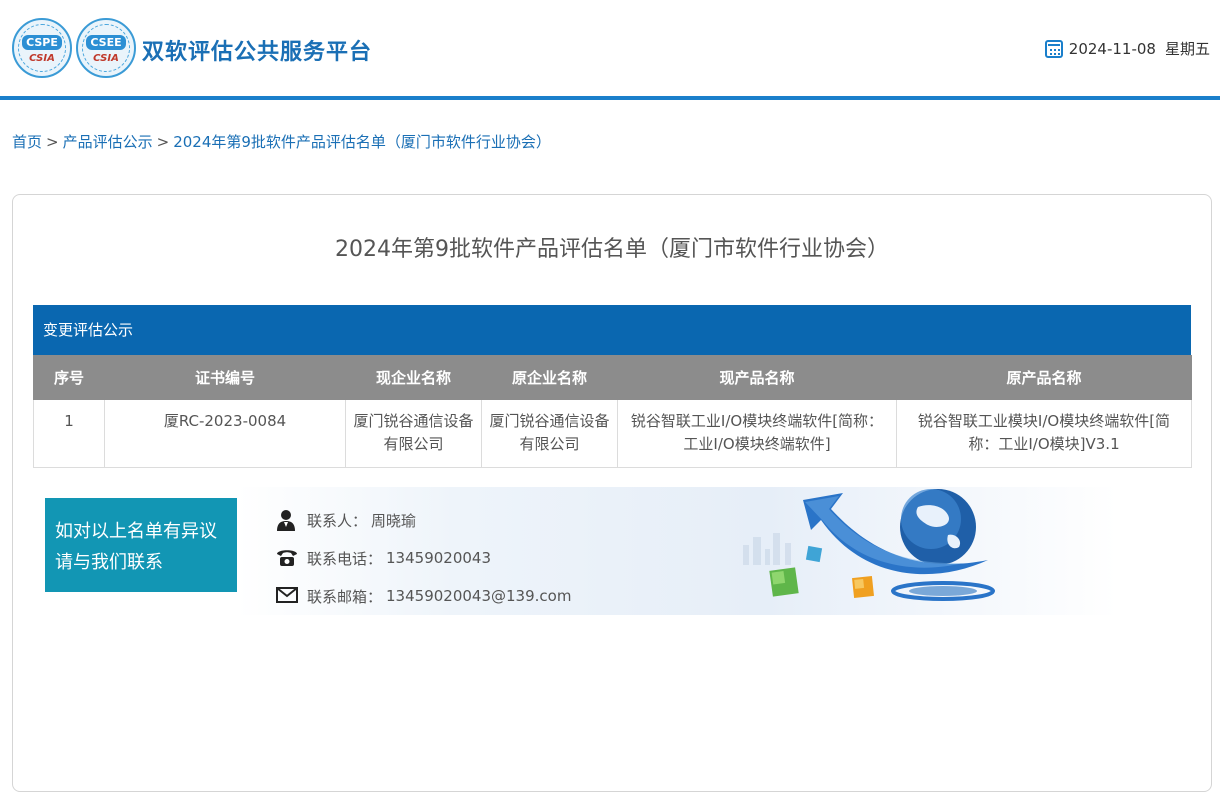  I want to click on current-weekday: 星期五, so click(1187, 49).